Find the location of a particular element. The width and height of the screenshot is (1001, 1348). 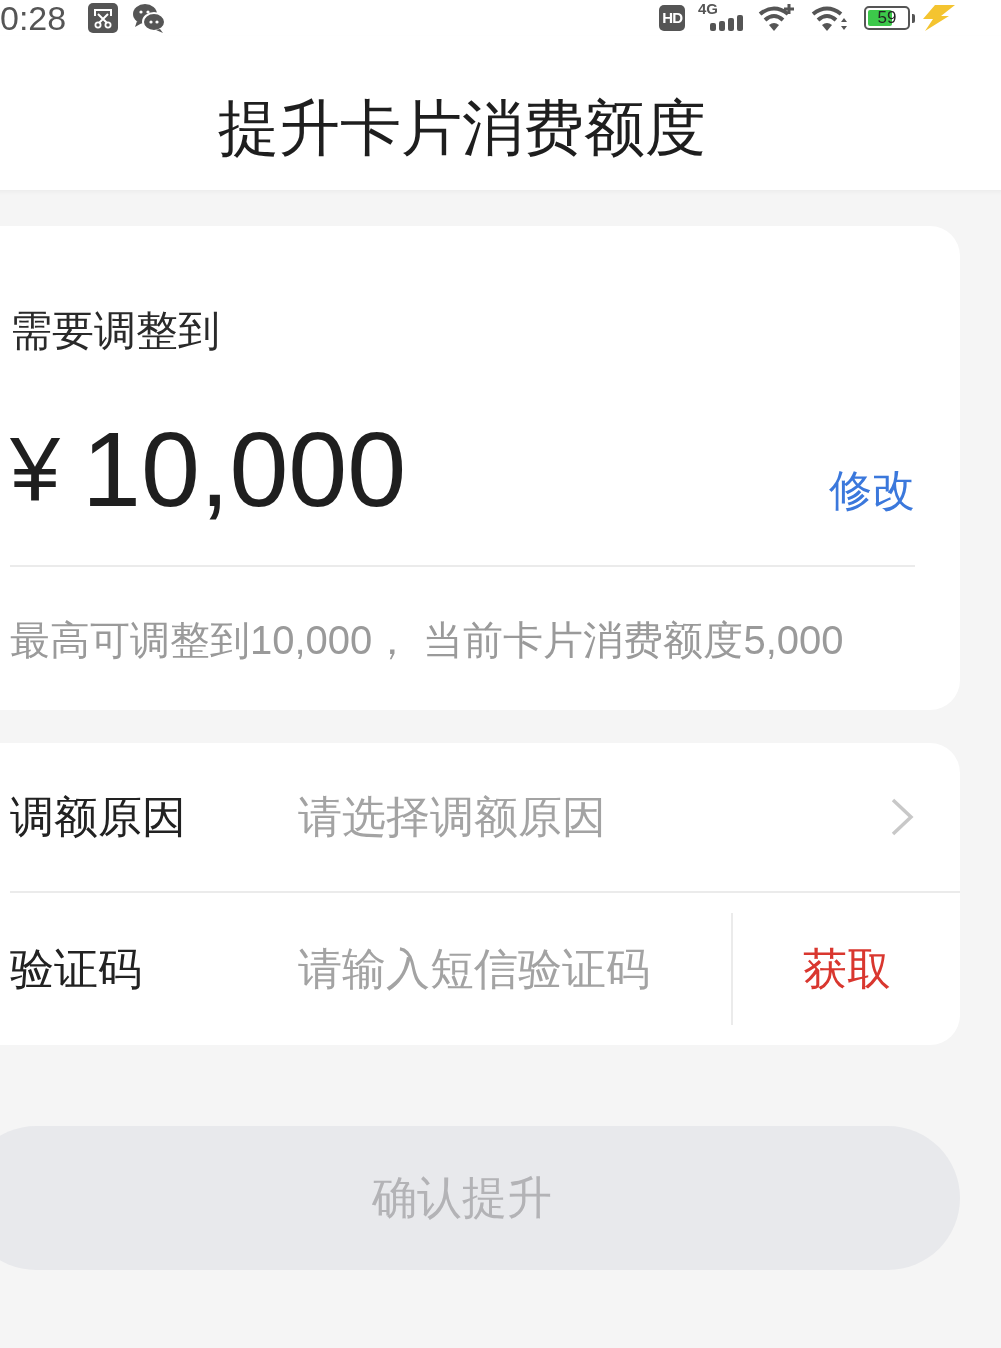

wifi-plus-icon is located at coordinates (776, 18).